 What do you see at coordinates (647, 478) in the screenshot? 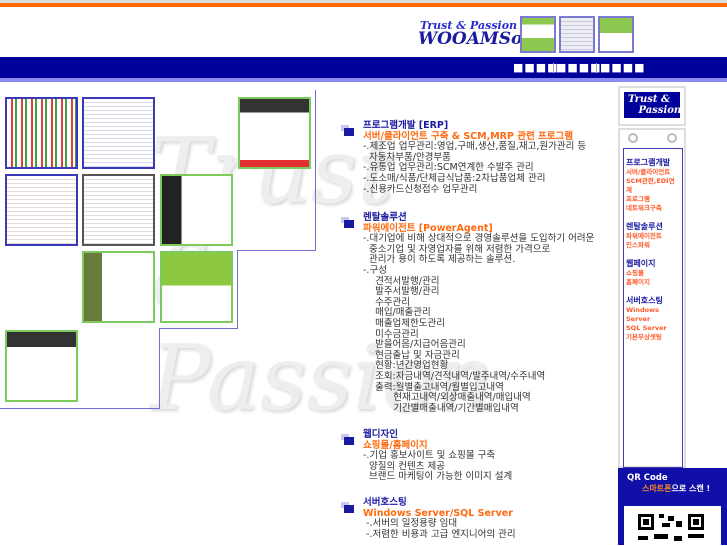
I see `qr-title: QR Code` at bounding box center [647, 478].